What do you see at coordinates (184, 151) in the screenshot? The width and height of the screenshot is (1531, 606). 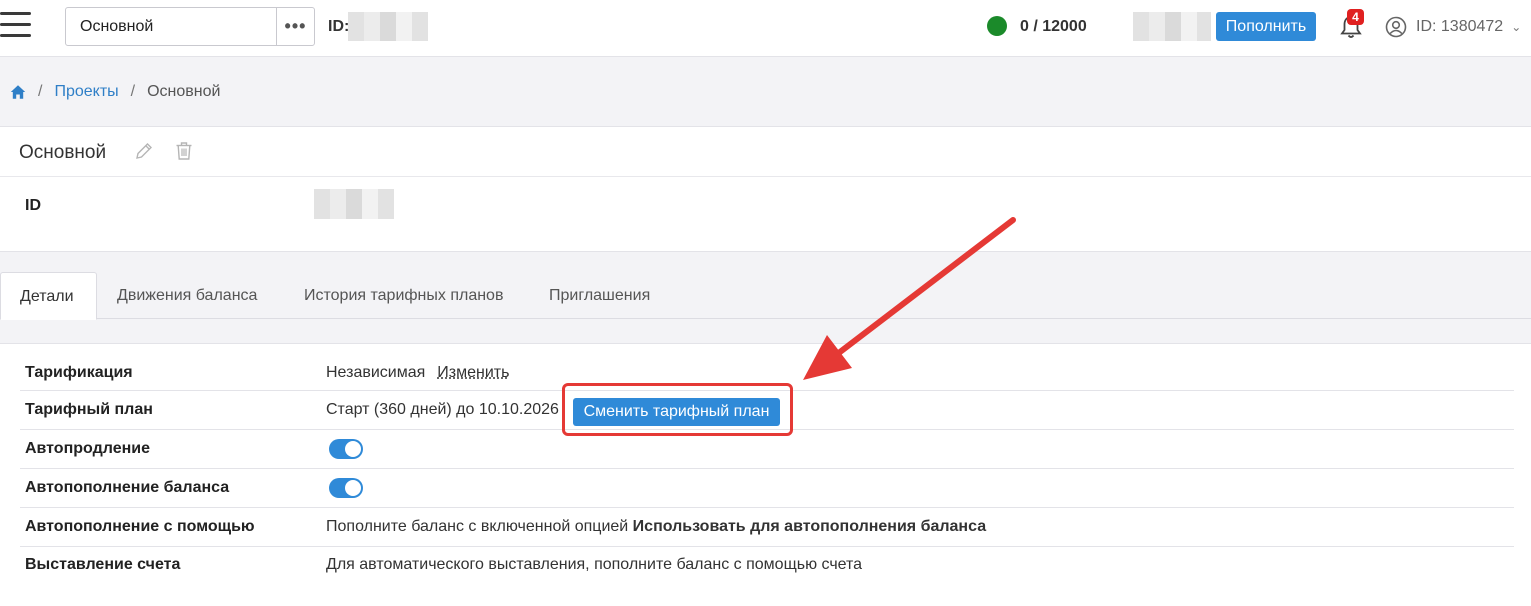 I see `trash-icon` at bounding box center [184, 151].